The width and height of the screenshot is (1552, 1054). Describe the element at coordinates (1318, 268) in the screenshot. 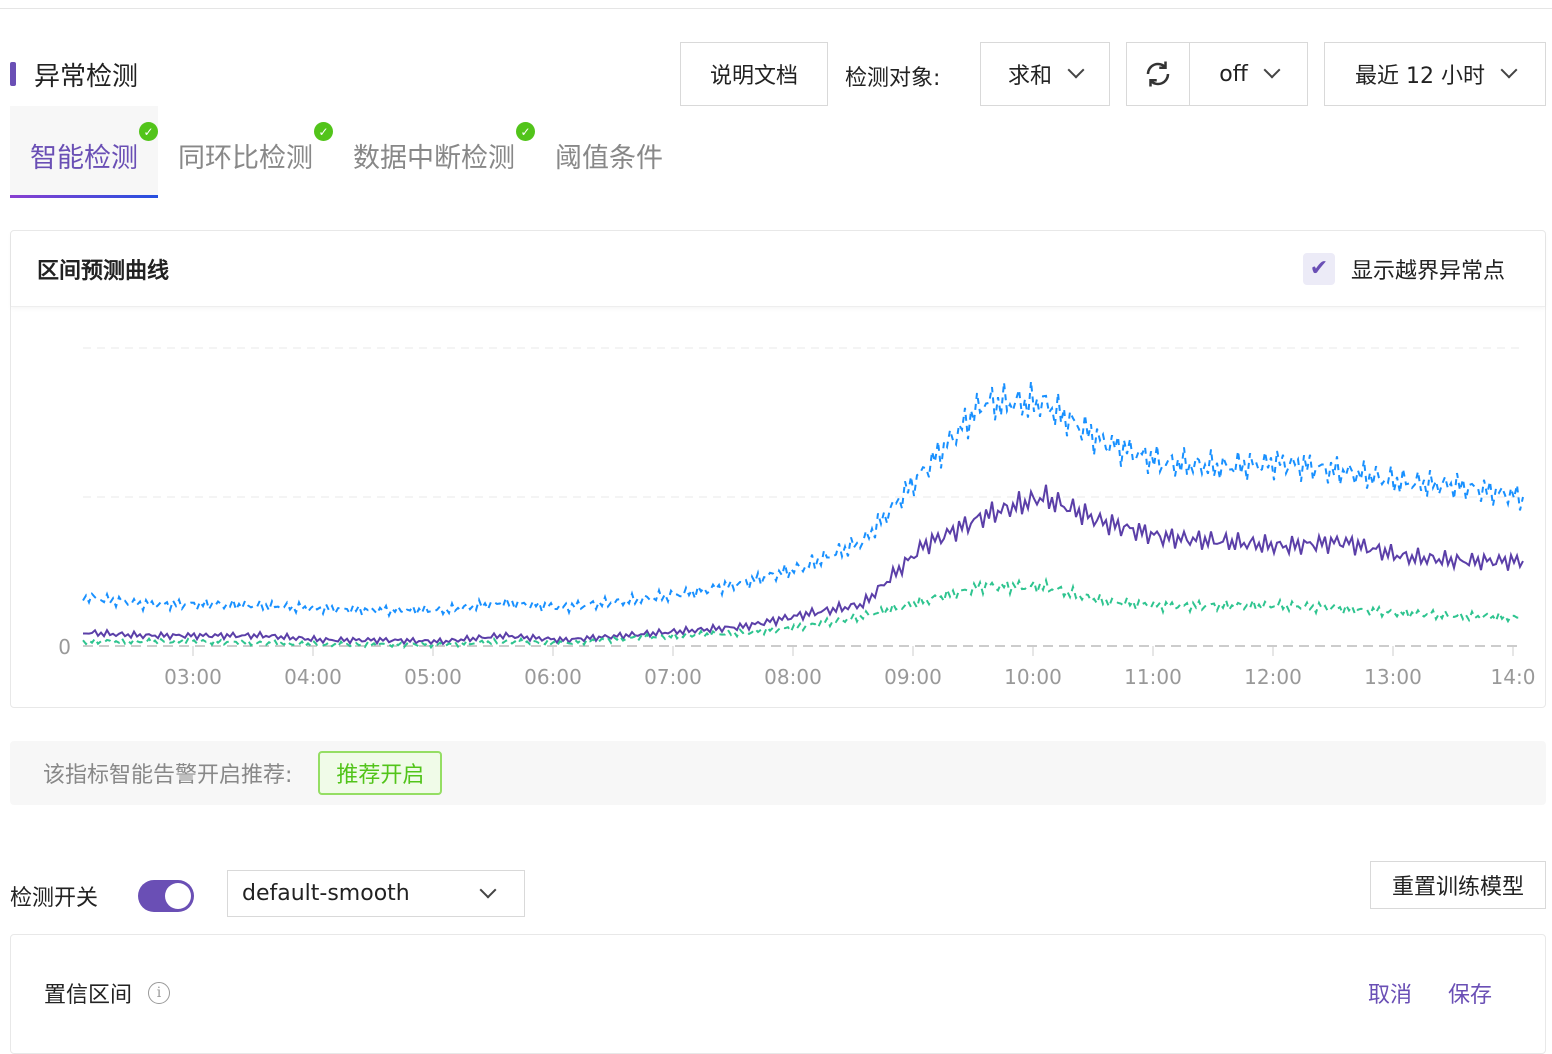

I see `checkmark-icon: ✔` at that location.